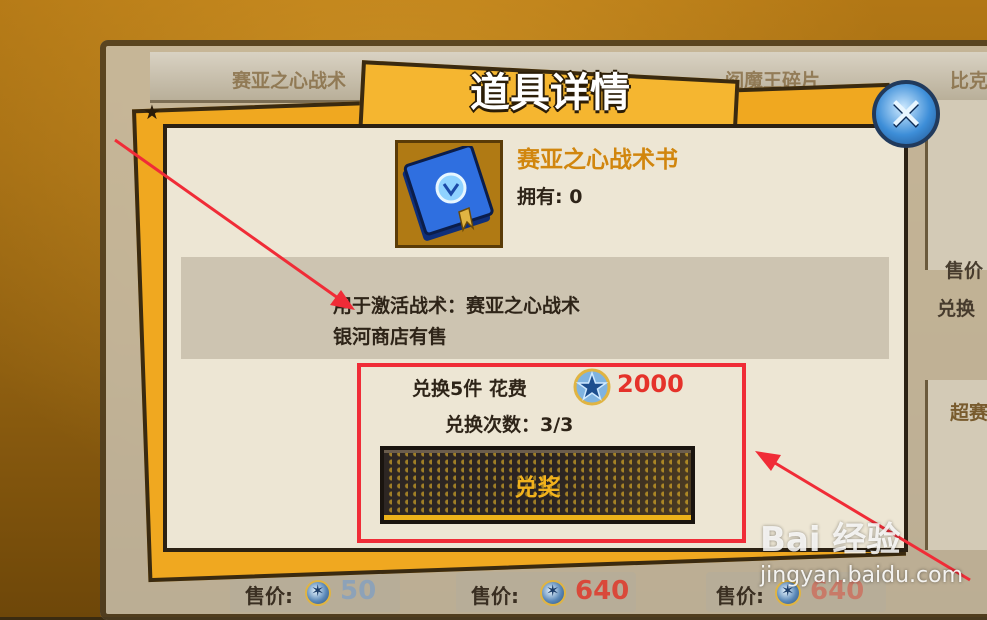 The width and height of the screenshot is (987, 620). What do you see at coordinates (768, 461) in the screenshot?
I see `arrow-head-right` at bounding box center [768, 461].